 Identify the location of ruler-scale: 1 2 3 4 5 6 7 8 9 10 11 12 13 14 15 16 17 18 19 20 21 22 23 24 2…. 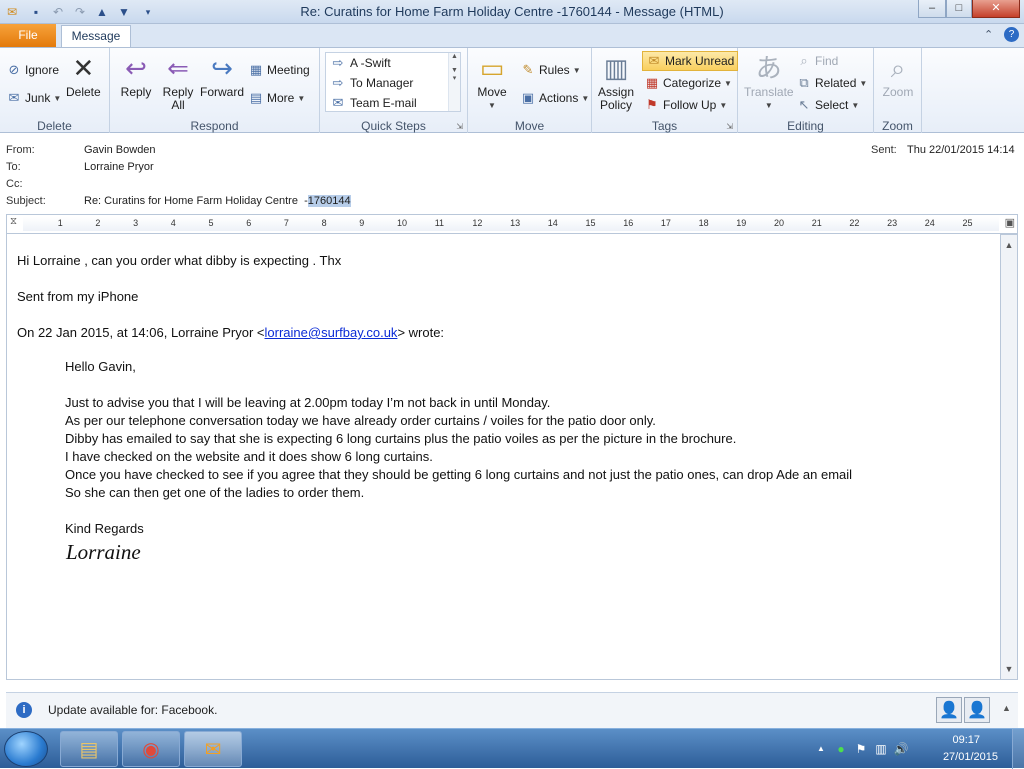
(511, 224).